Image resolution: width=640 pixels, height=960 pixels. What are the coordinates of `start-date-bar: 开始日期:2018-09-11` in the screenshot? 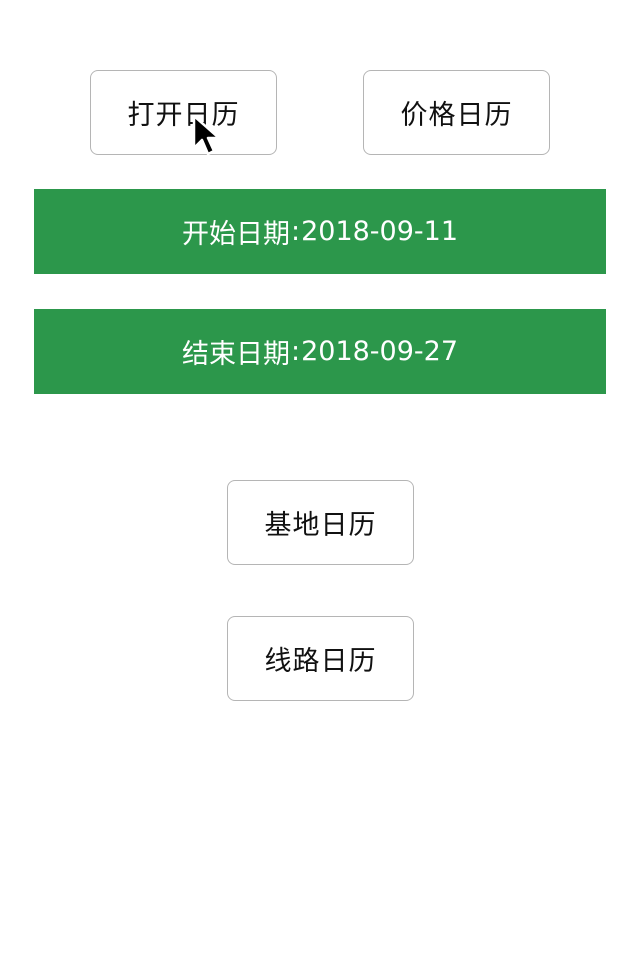 It's located at (320, 231).